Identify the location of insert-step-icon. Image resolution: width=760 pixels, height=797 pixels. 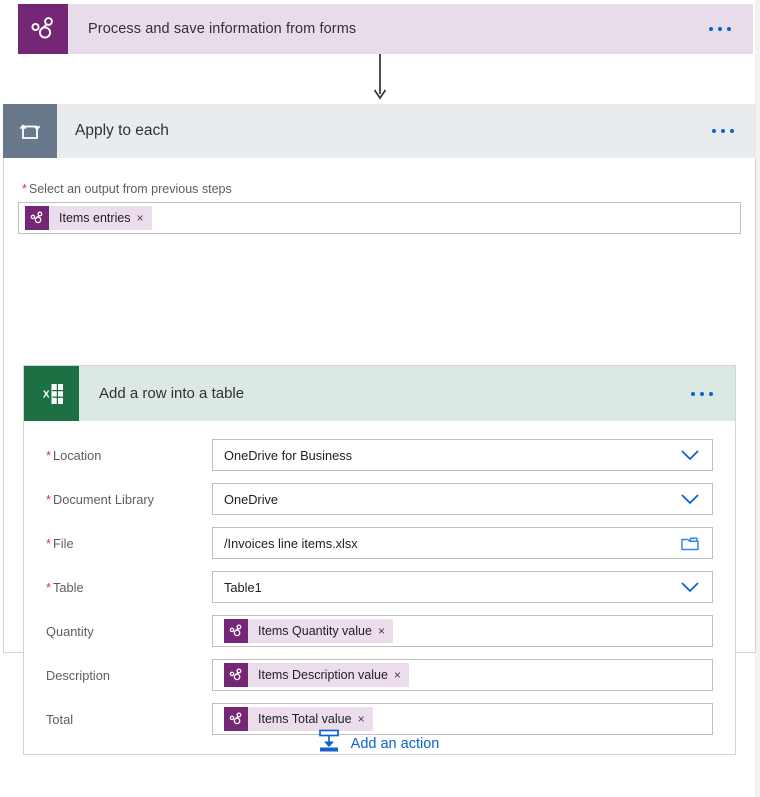
(329, 743).